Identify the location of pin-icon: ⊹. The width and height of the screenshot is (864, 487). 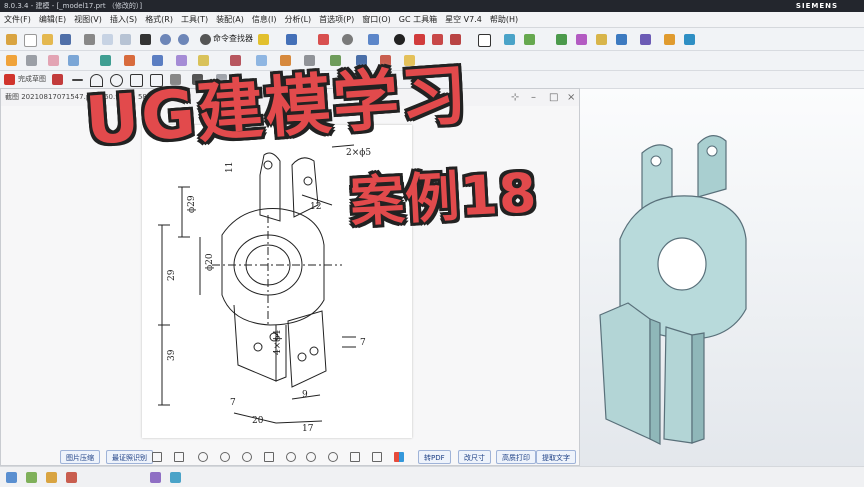
(515, 97).